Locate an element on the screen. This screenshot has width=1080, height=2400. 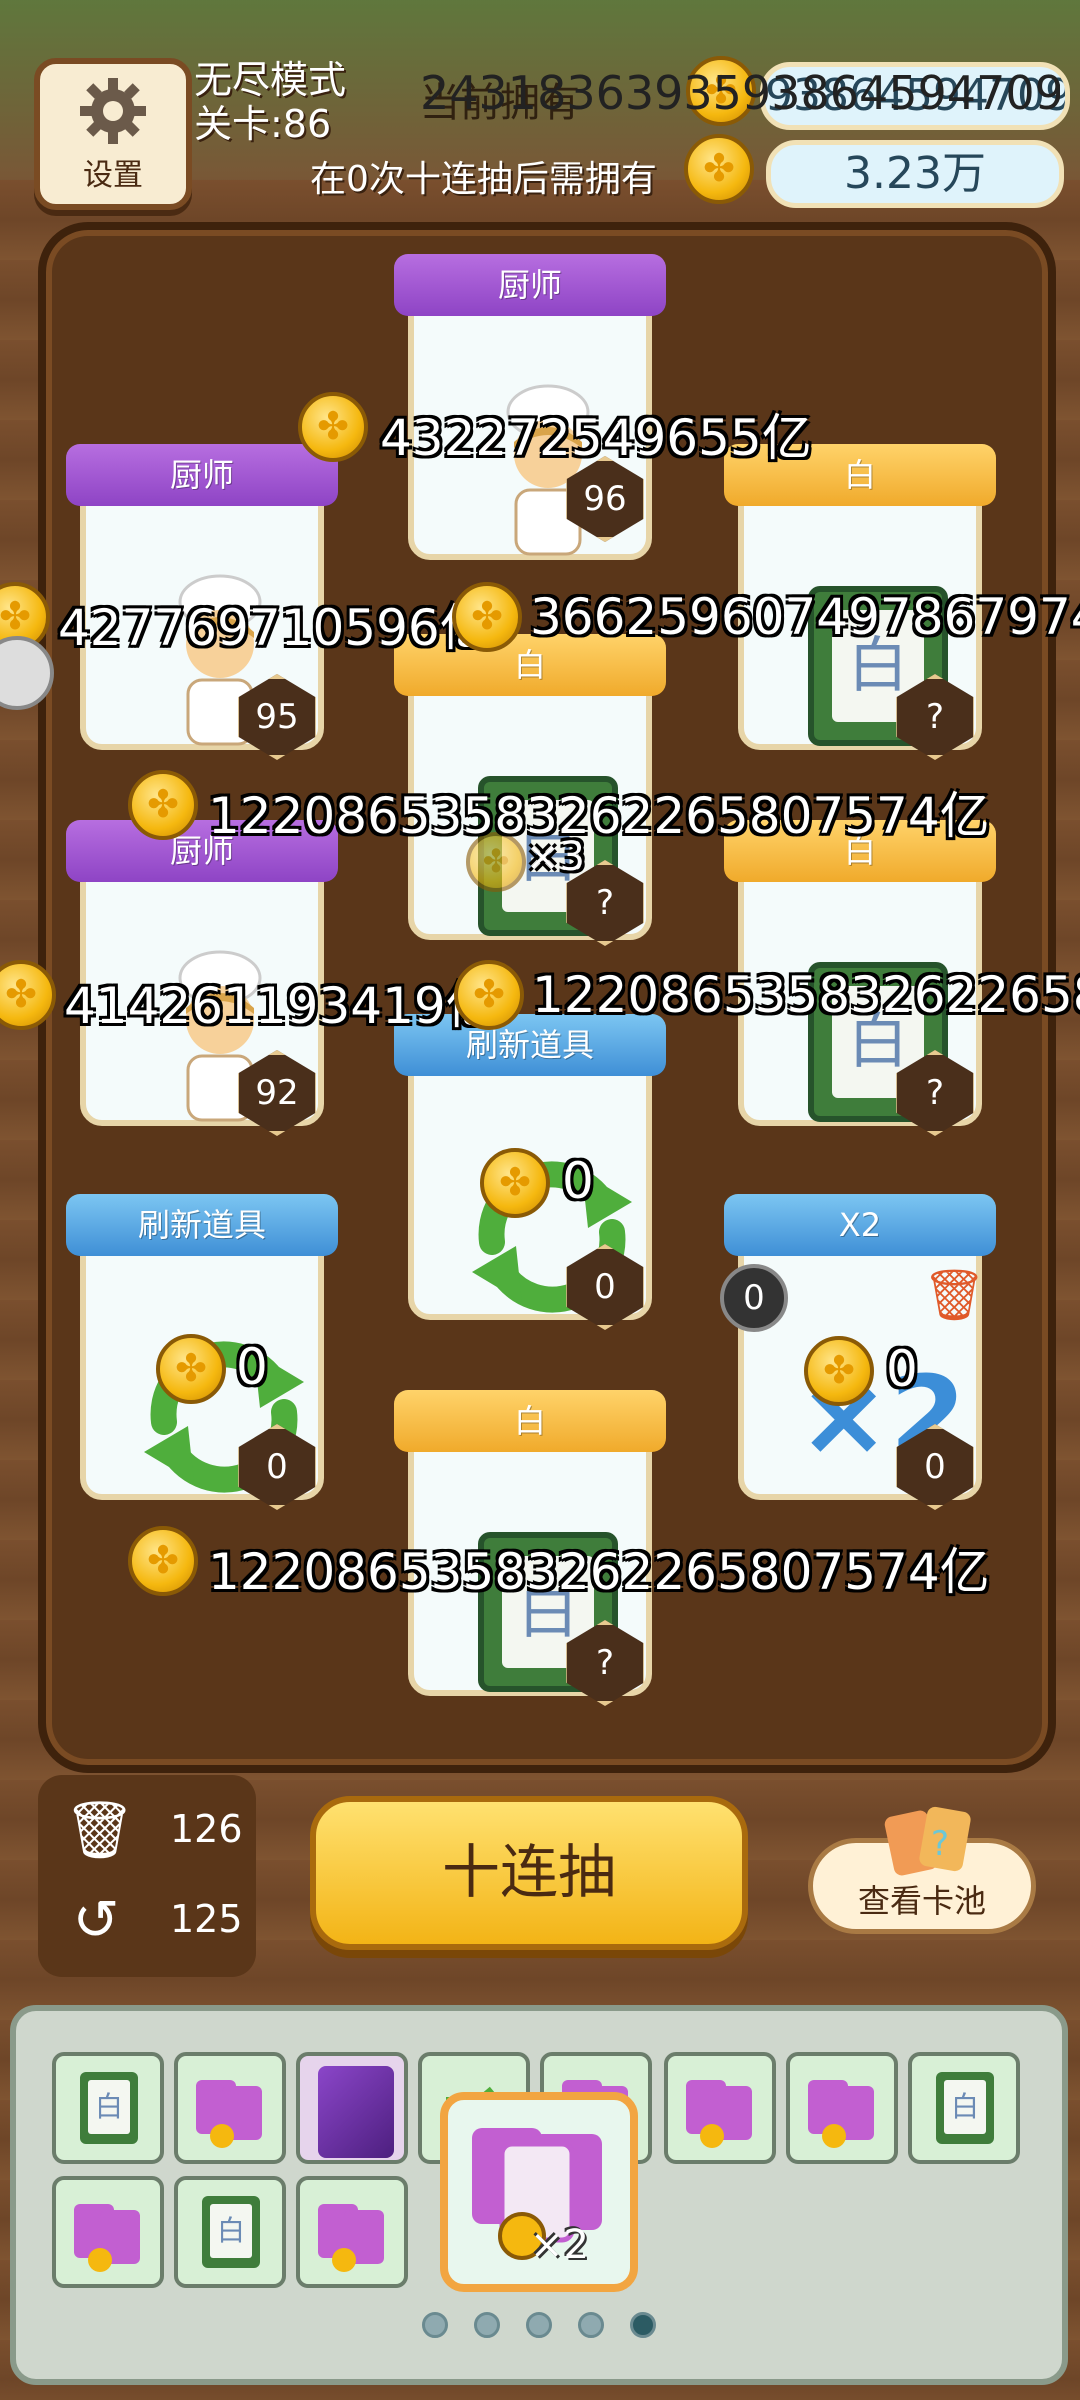
overlay-number: 427769710596亿 is located at coordinates (274, 628).